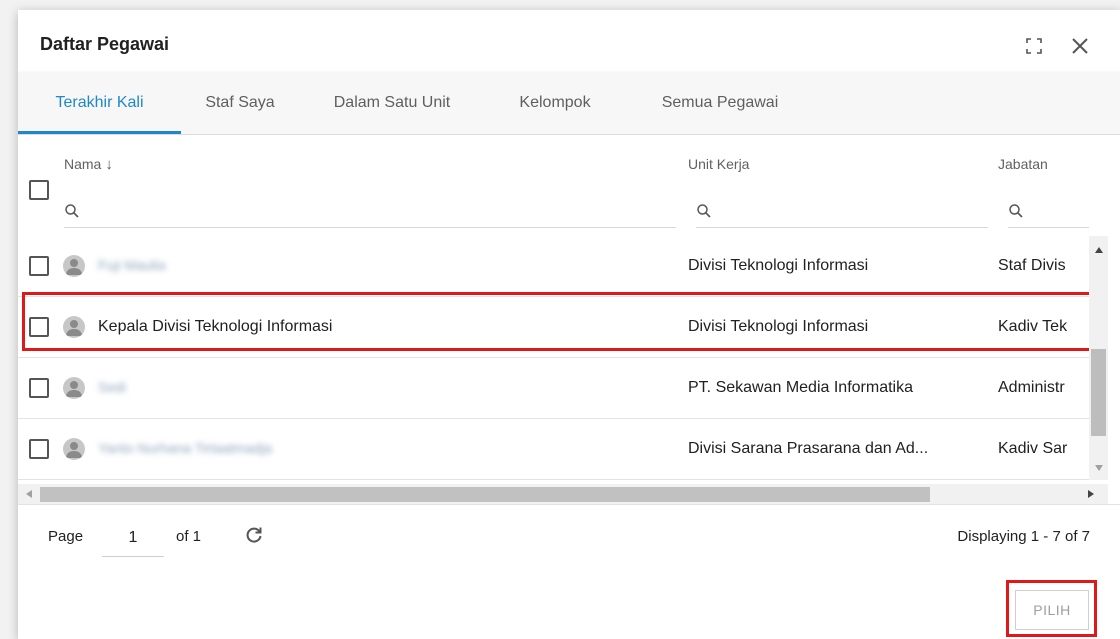  I want to click on page-total-label: of 1, so click(189, 536).